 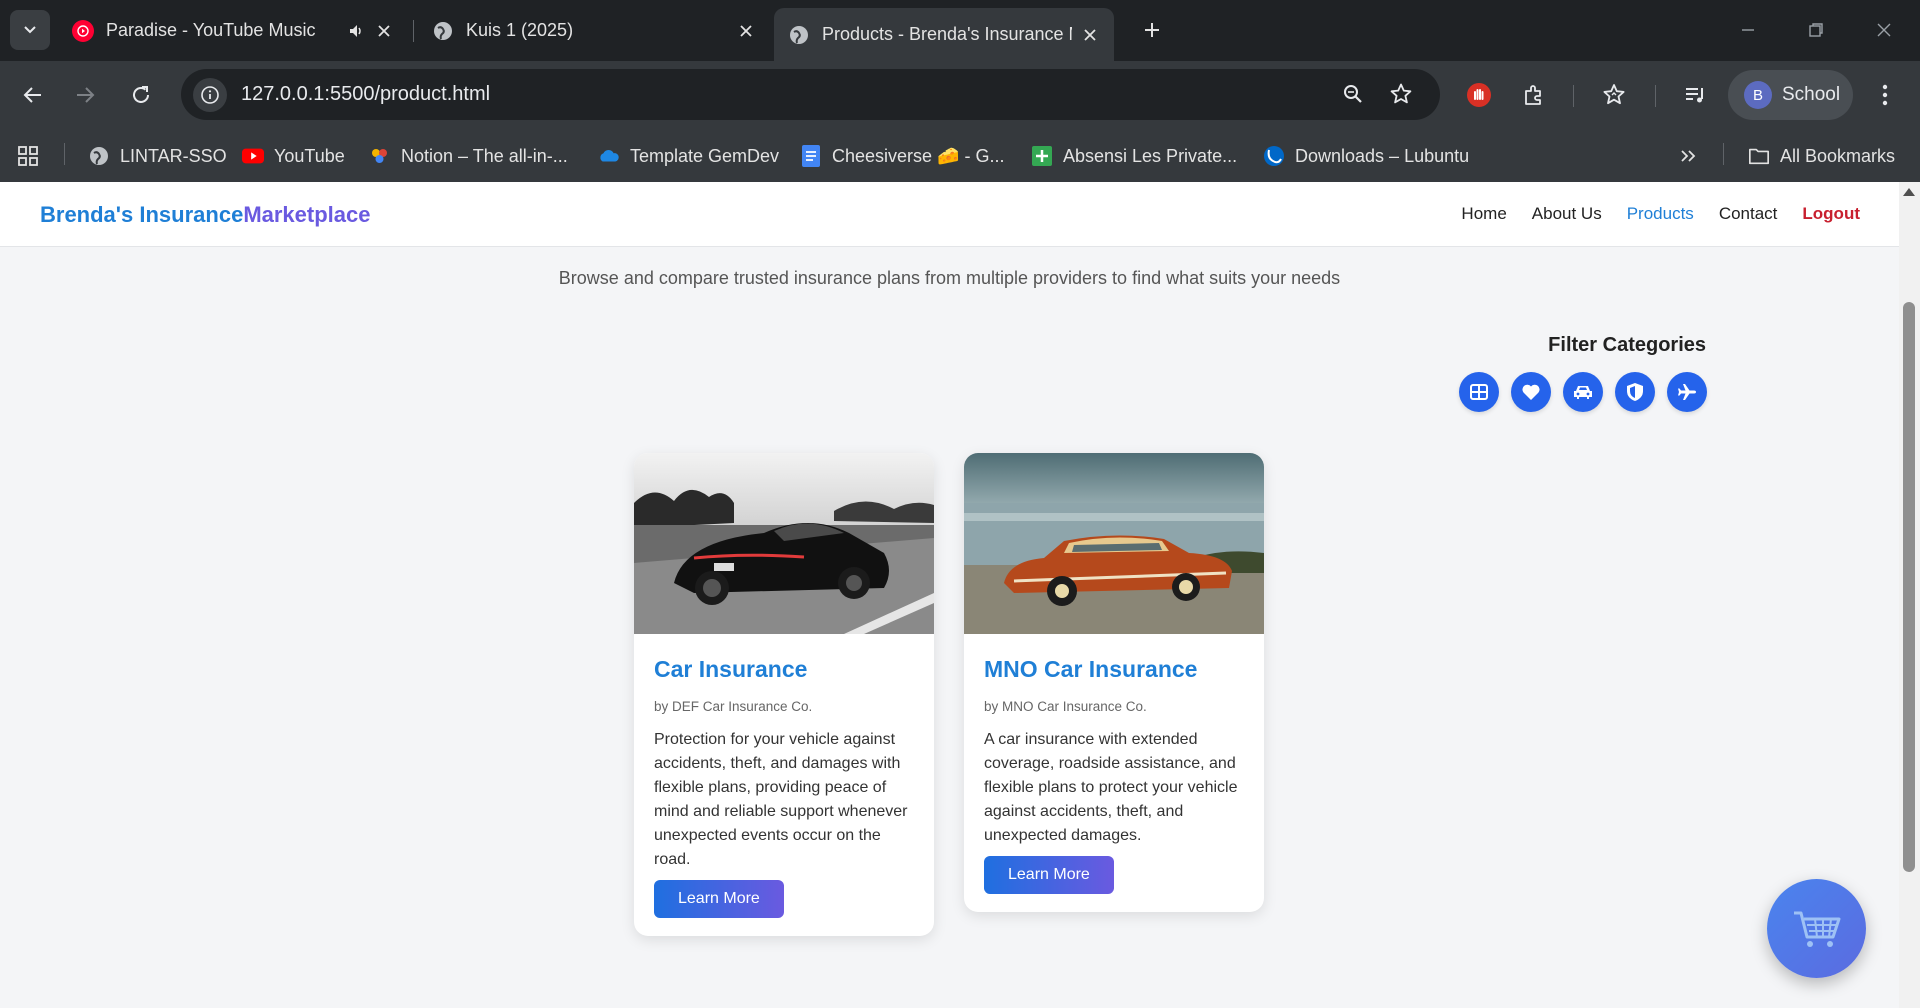 I want to click on site-logo: Brenda's InsuranceMarketplace, so click(x=205, y=215).